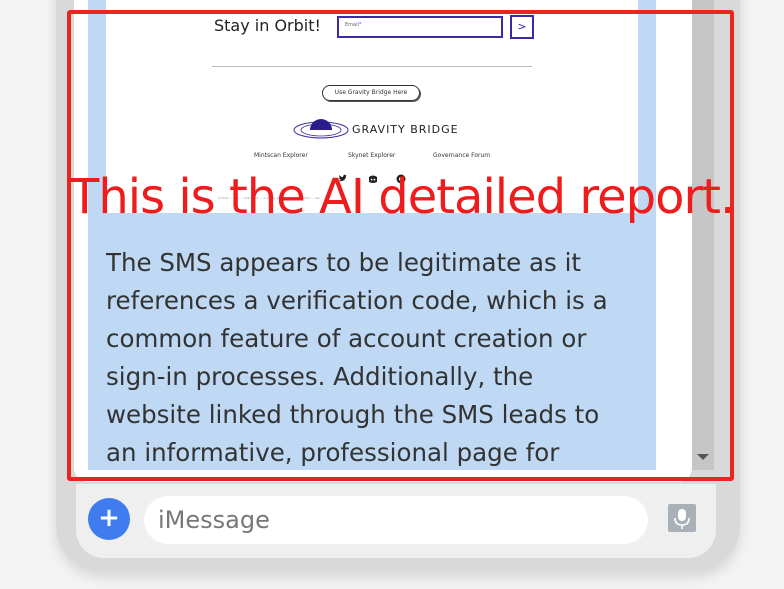 The image size is (784, 589). I want to click on scroll-down-icon, so click(703, 457).